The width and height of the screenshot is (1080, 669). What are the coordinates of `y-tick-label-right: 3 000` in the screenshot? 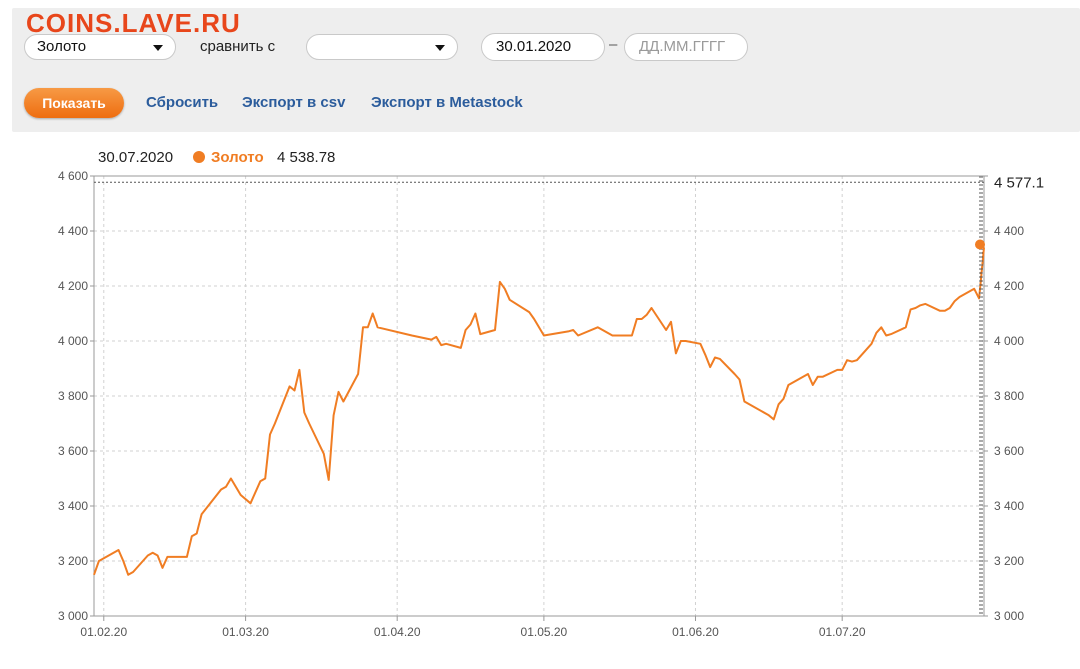 It's located at (1009, 616).